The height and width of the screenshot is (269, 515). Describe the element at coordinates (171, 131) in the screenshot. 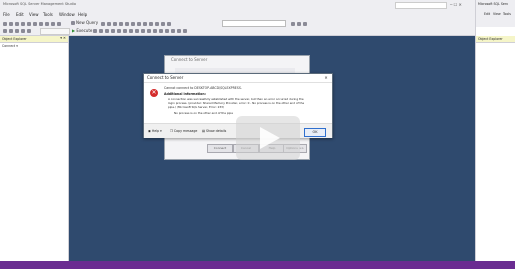

I see `copy-icon: ❐` at that location.